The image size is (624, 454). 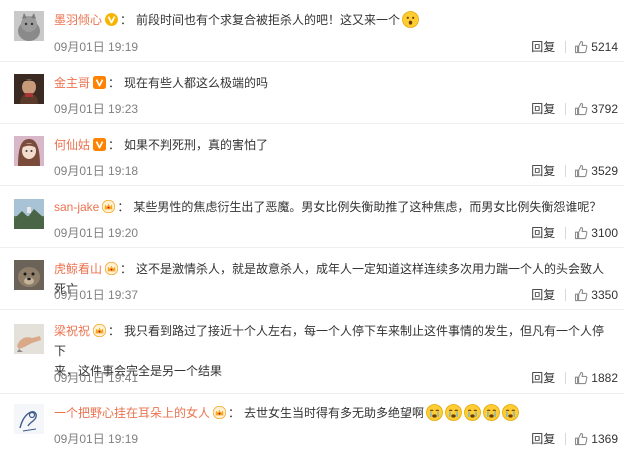 What do you see at coordinates (336, 109) in the screenshot?
I see `comment-meta: 09月01日 19:23 回复 3792` at bounding box center [336, 109].